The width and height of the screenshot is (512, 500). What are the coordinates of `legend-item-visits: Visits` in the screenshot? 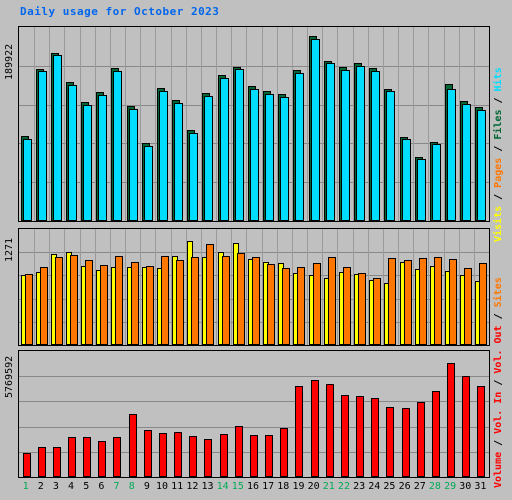 It's located at (498, 223).